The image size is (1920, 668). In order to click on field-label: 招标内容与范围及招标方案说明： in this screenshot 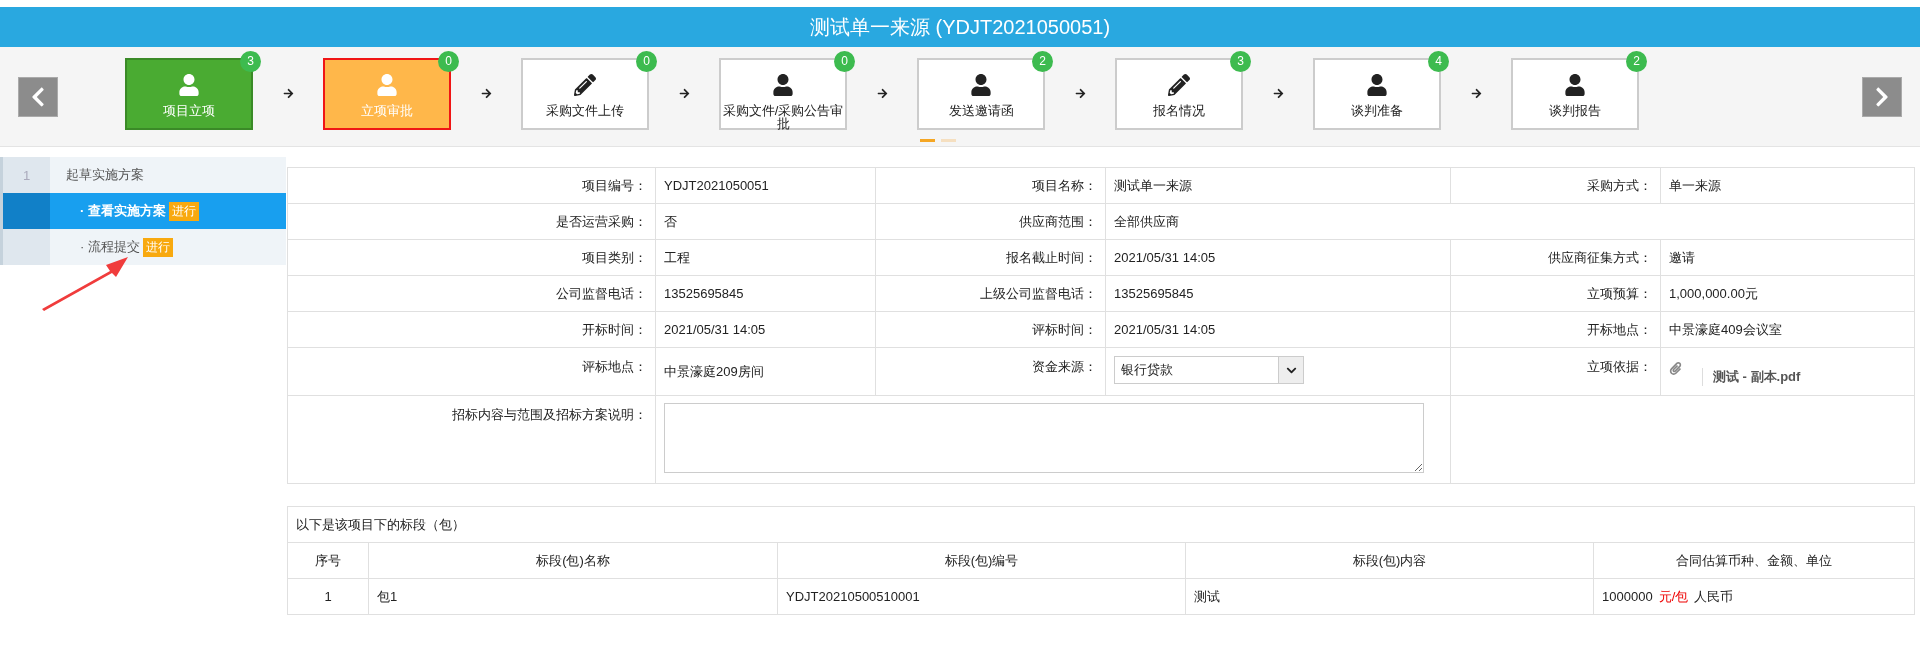, I will do `click(549, 414)`.